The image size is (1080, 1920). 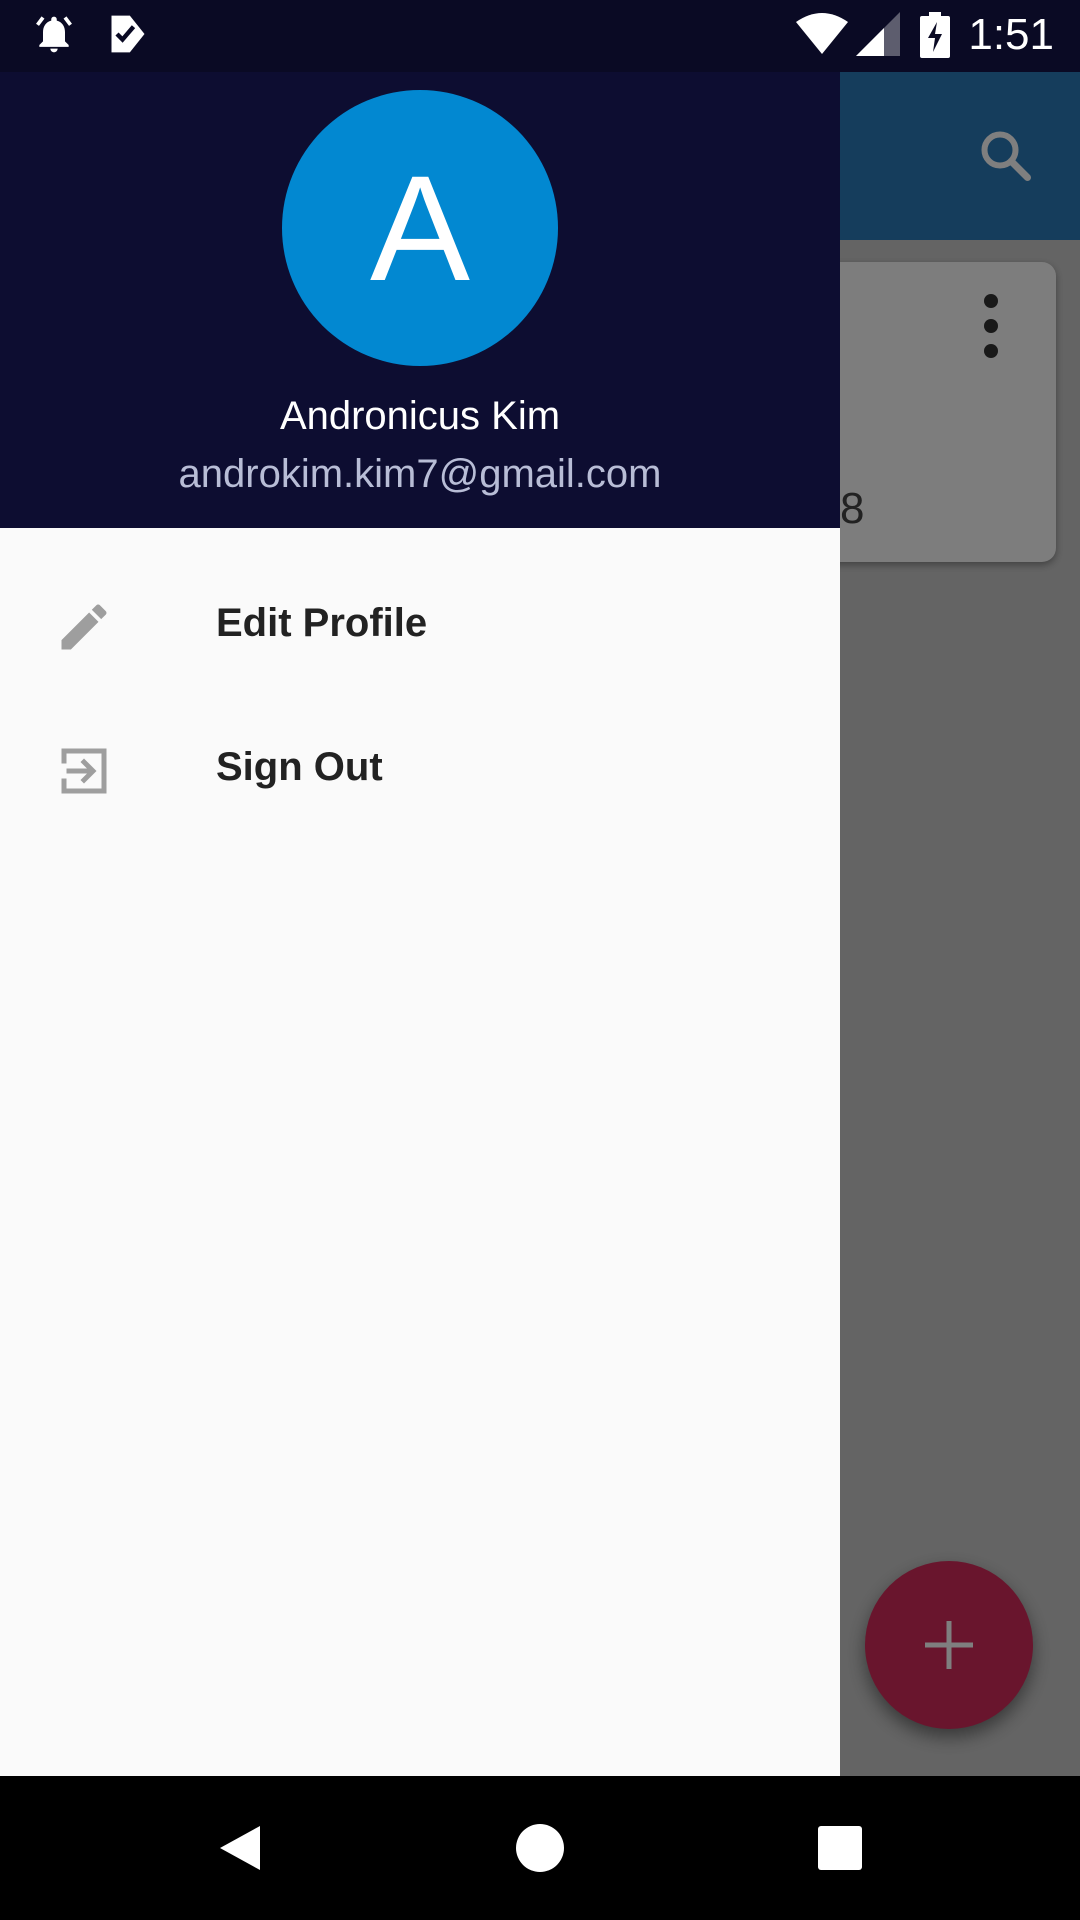 What do you see at coordinates (322, 623) in the screenshot?
I see `menu-item-label: Edit Profile` at bounding box center [322, 623].